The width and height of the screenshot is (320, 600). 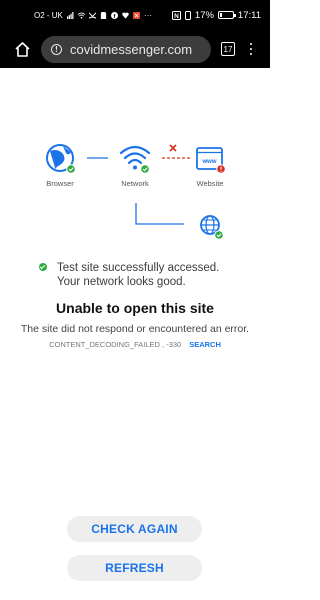 I want to click on vibrate-icon, so click(x=187, y=15).